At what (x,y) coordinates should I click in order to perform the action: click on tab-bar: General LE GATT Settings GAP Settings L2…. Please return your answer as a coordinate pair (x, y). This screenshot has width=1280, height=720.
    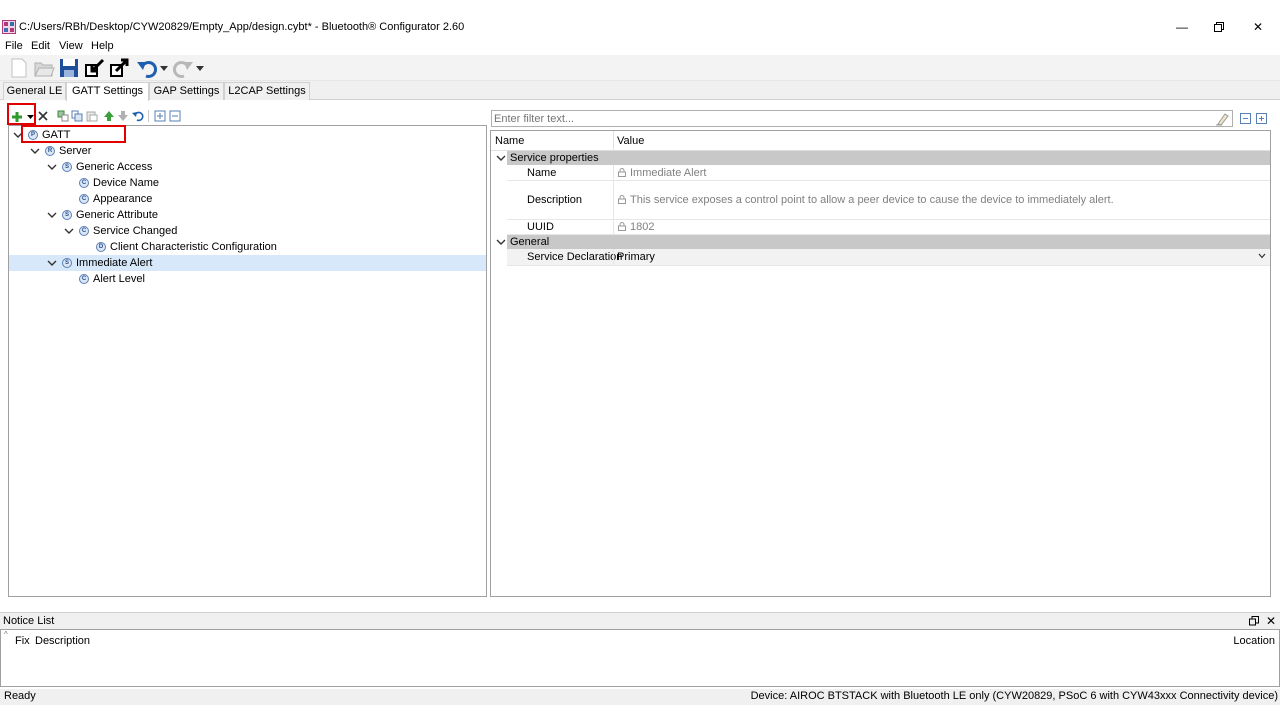
    Looking at the image, I should click on (640, 91).